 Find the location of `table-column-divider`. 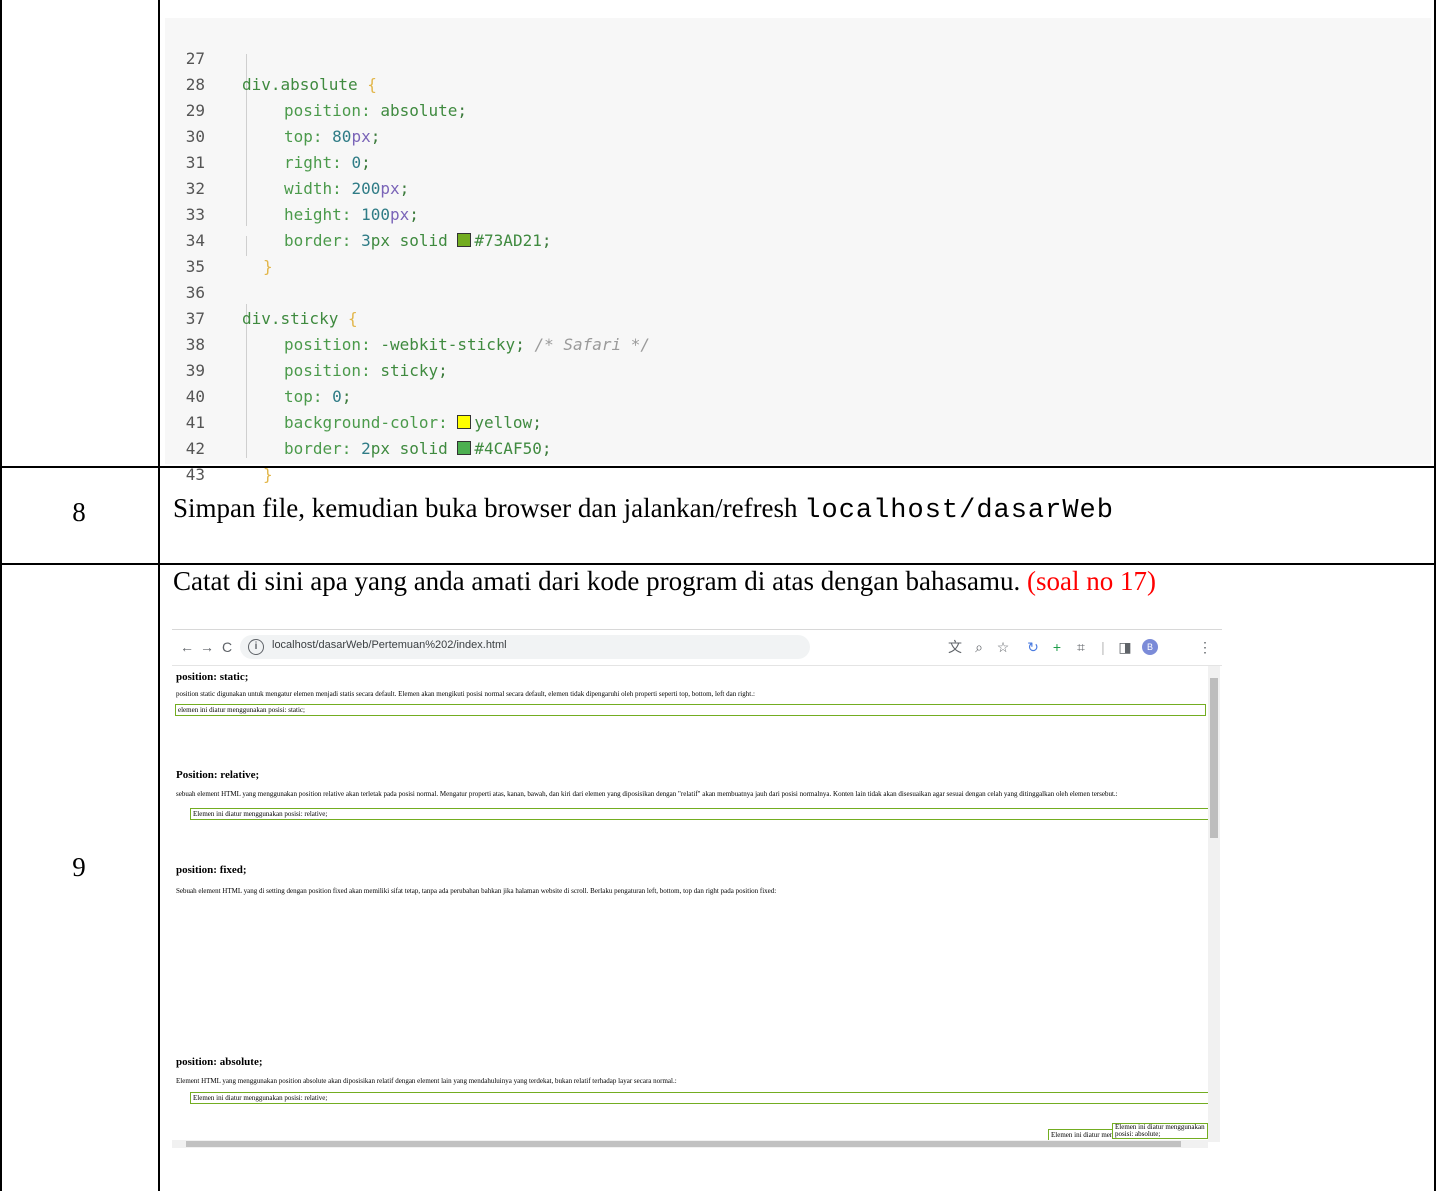

table-column-divider is located at coordinates (159, 595).